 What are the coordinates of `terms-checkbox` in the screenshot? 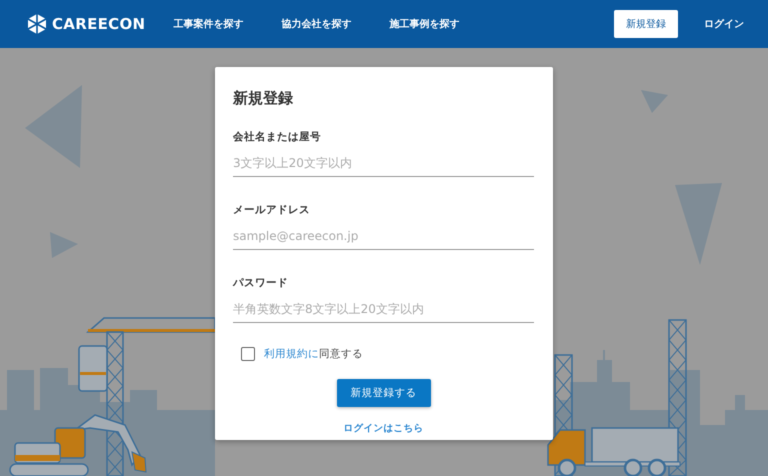 It's located at (248, 354).